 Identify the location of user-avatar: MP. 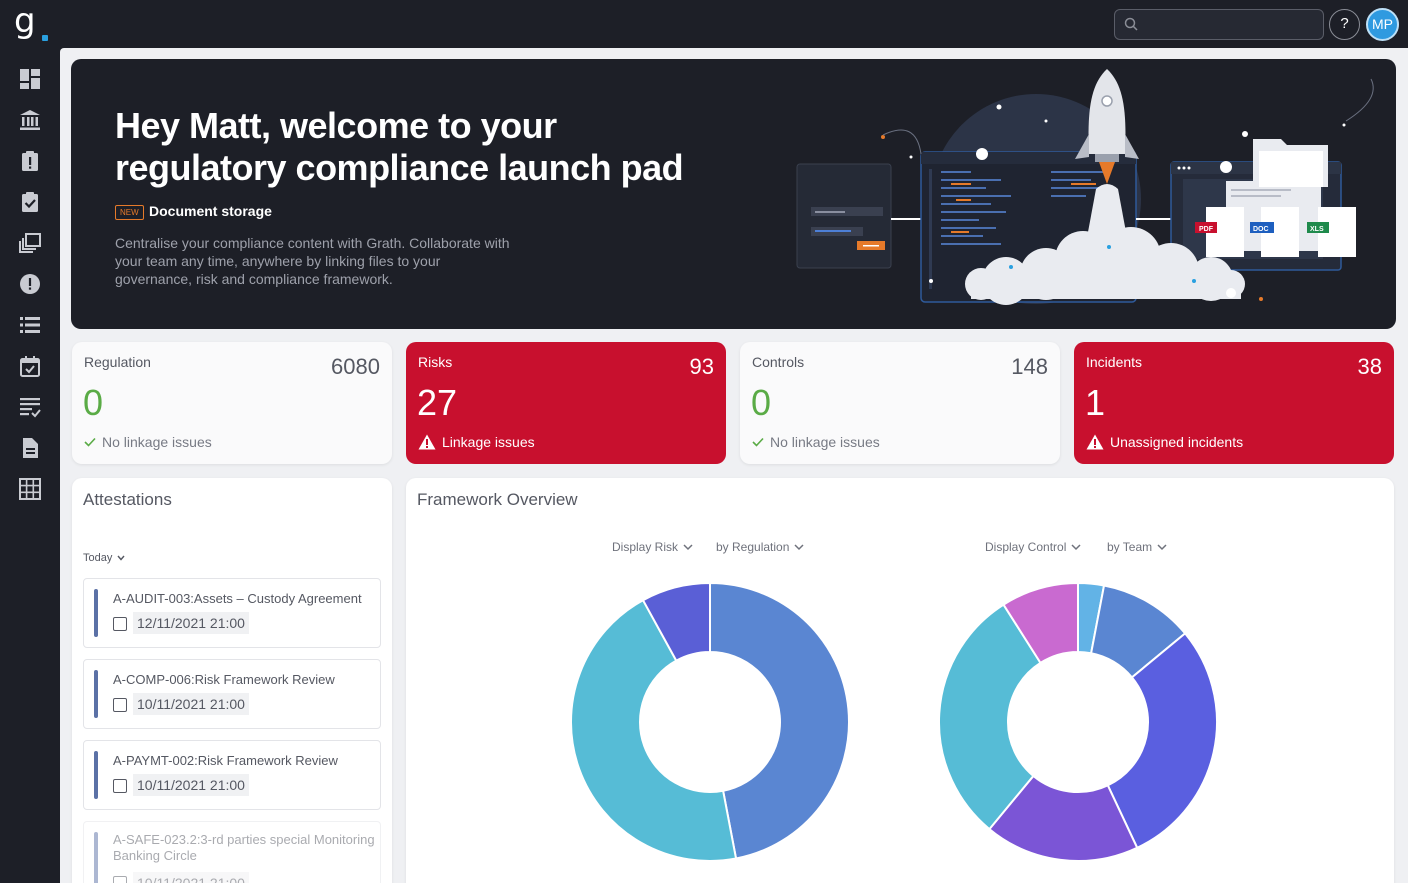
(1382, 24).